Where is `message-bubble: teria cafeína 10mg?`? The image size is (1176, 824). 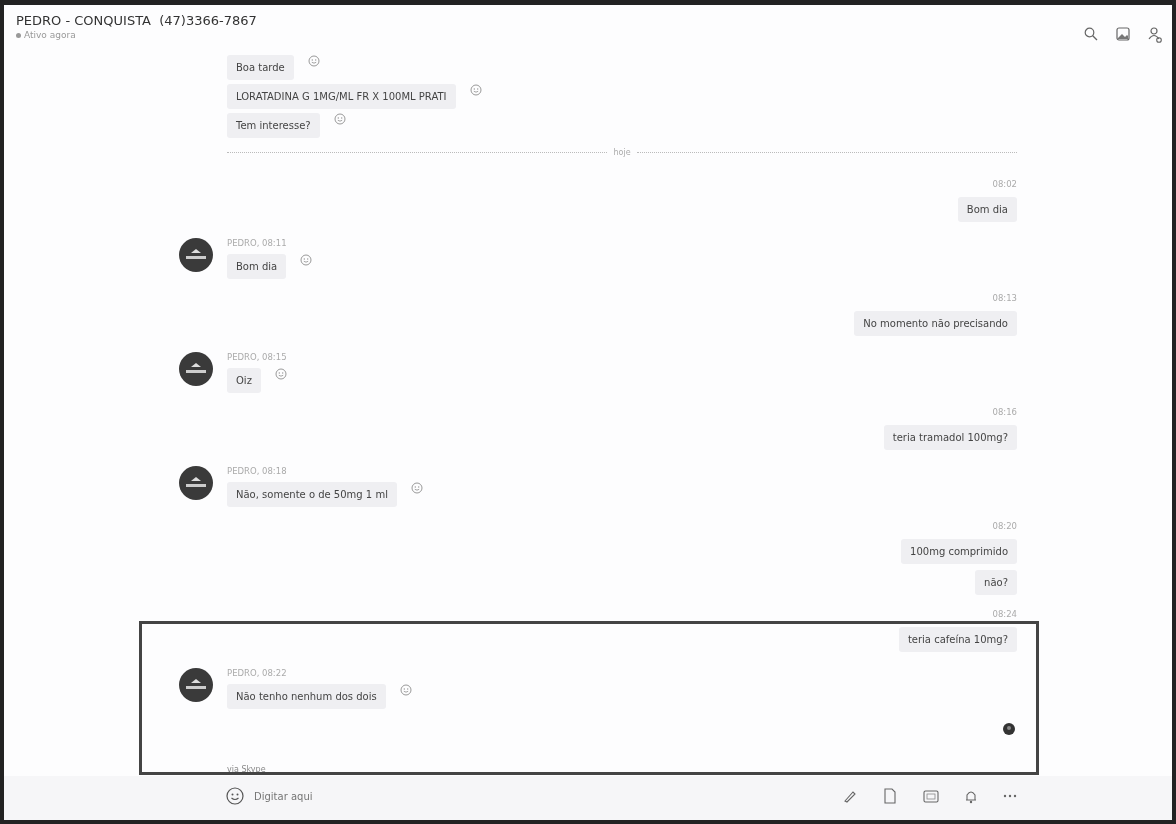
message-bubble: teria cafeína 10mg? is located at coordinates (957, 639).